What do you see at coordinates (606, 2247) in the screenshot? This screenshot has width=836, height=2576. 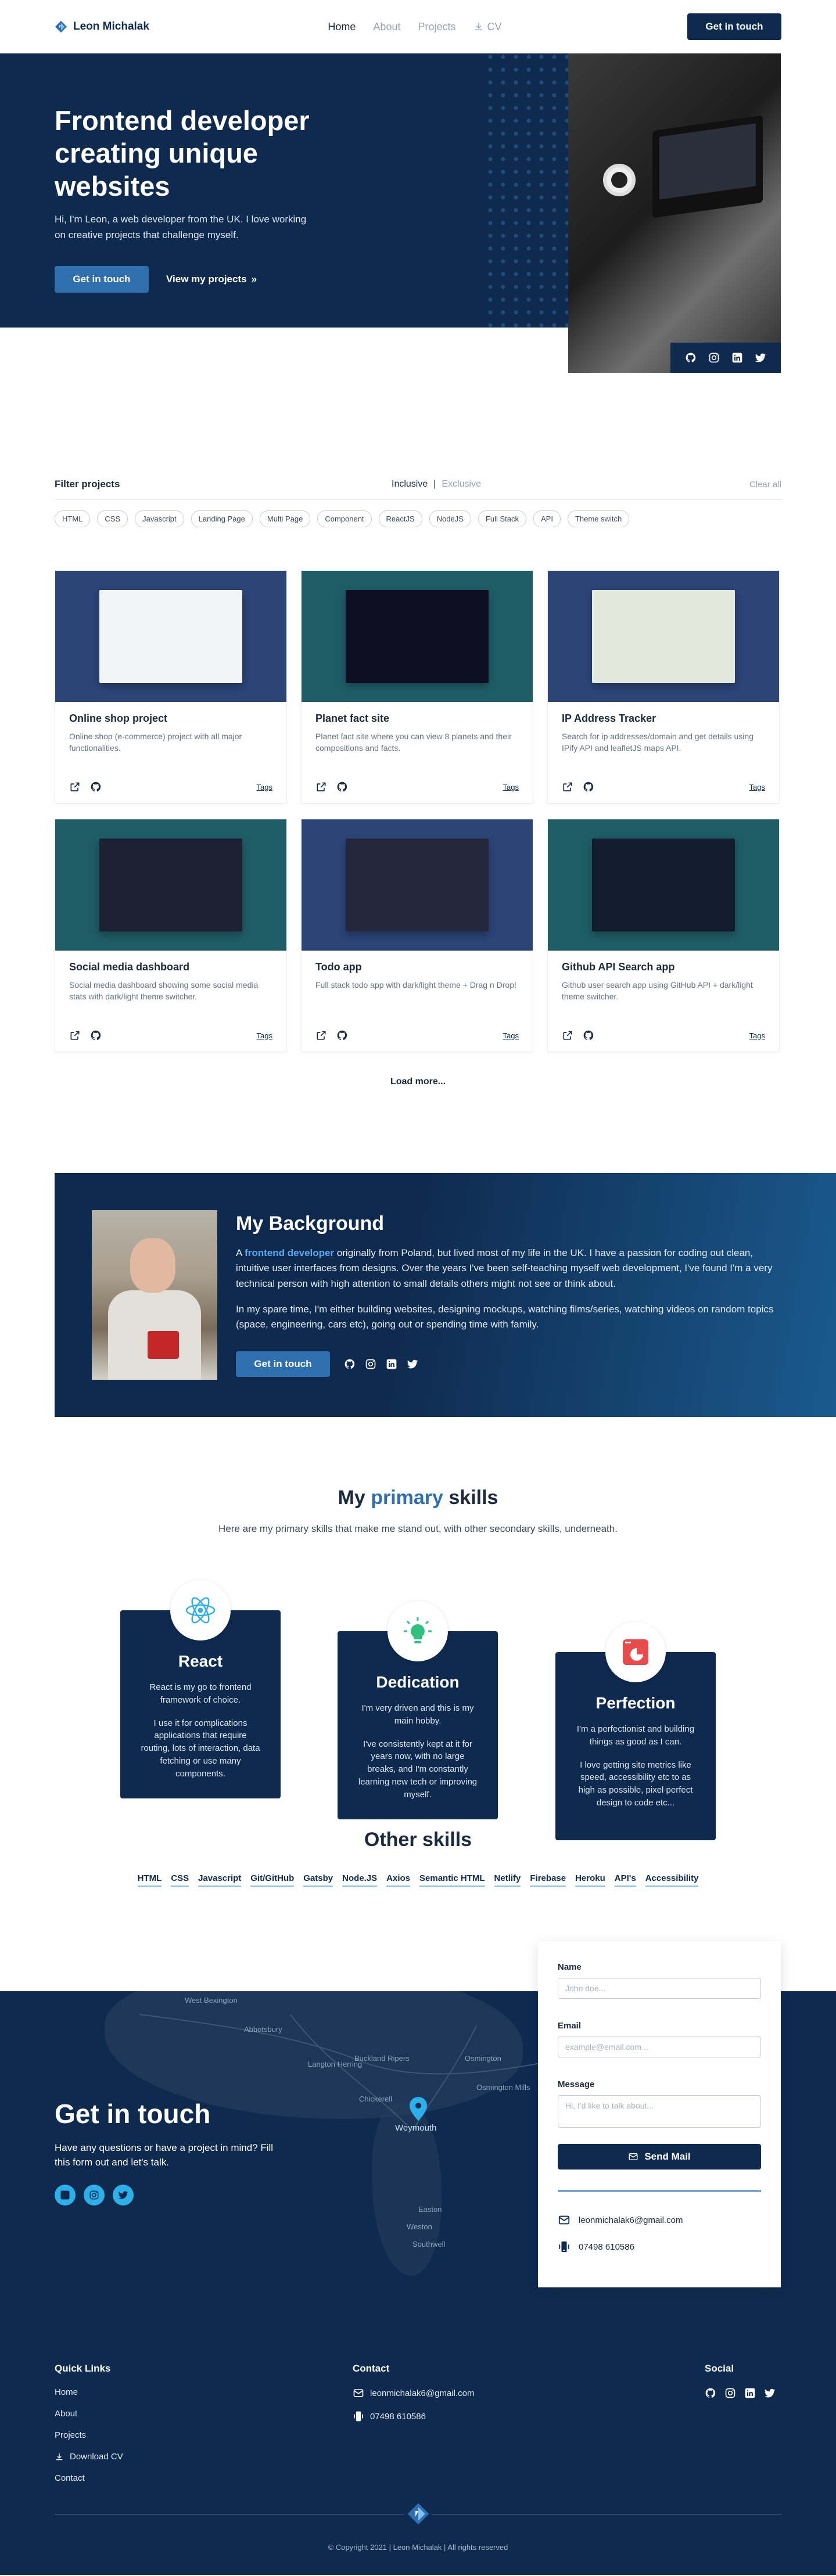 I see `contact-phone-link: 07498 610586` at bounding box center [606, 2247].